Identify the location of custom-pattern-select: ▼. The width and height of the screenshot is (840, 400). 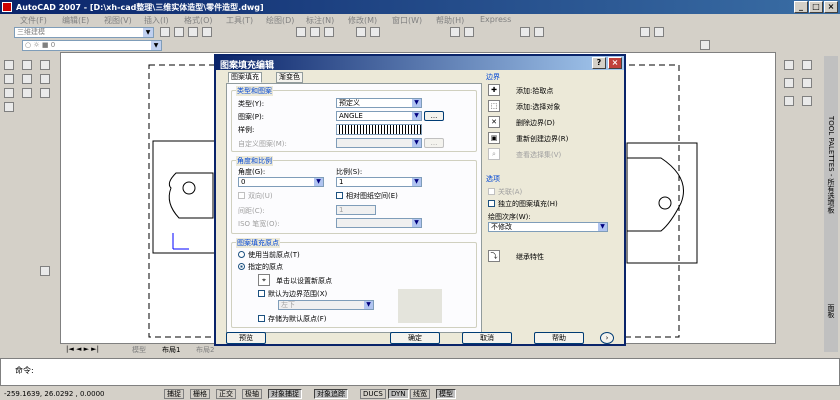
(379, 143).